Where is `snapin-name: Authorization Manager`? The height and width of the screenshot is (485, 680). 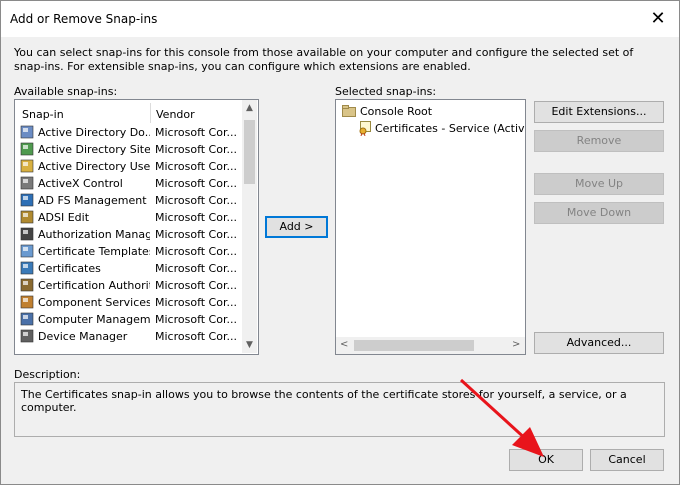
snapin-name: Authorization Manager is located at coordinates (94, 234).